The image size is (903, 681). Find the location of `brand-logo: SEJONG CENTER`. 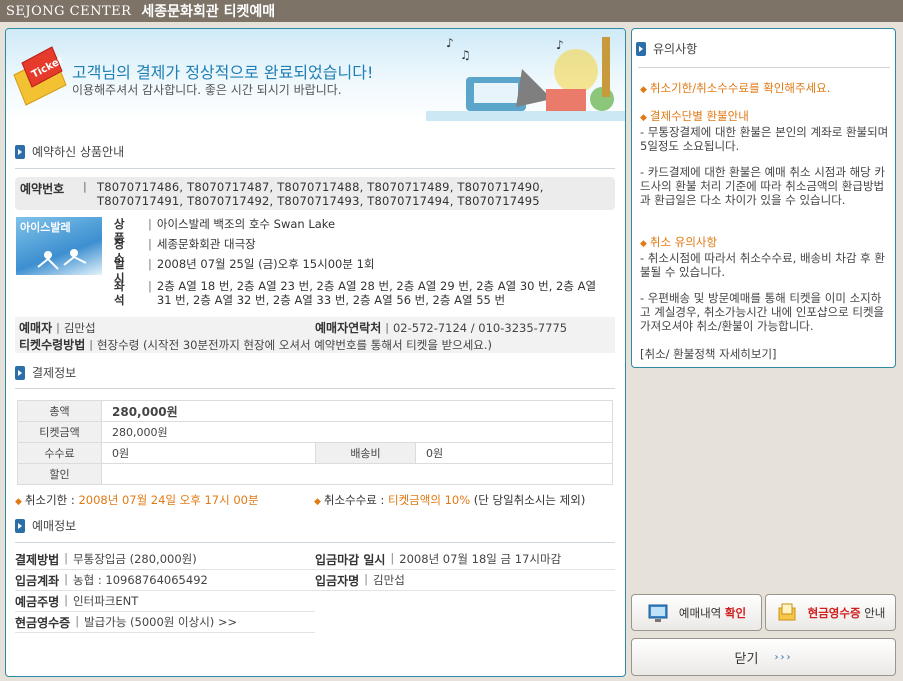

brand-logo: SEJONG CENTER is located at coordinates (69, 11).